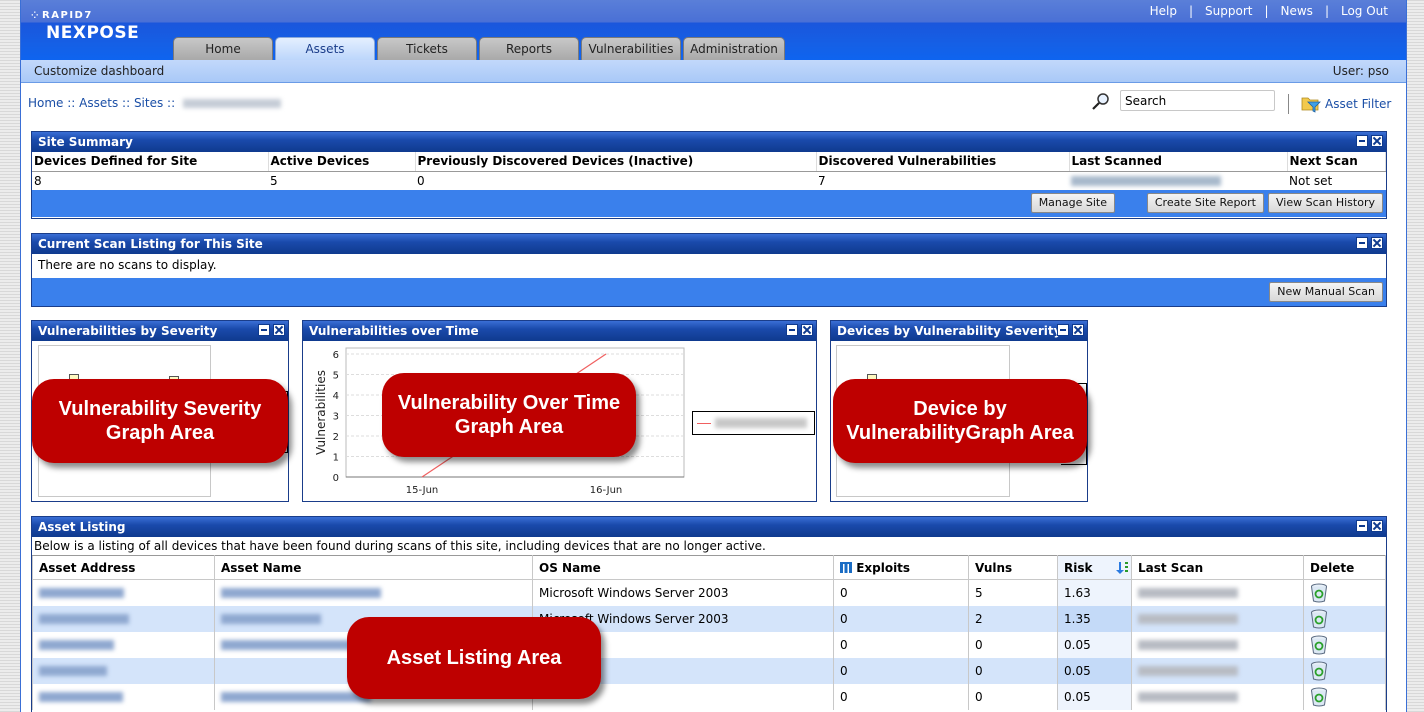  I want to click on column-header-os-name: OS Name, so click(683, 567).